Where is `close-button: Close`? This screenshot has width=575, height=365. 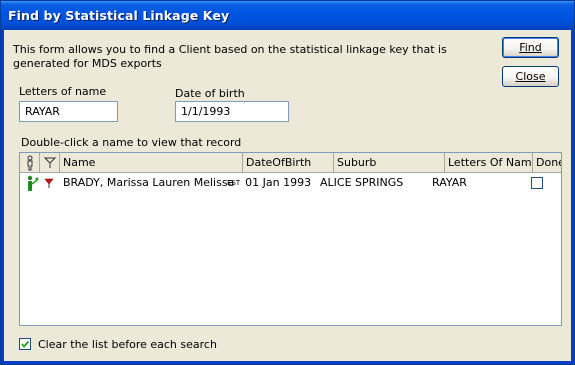 close-button: Close is located at coordinates (530, 76).